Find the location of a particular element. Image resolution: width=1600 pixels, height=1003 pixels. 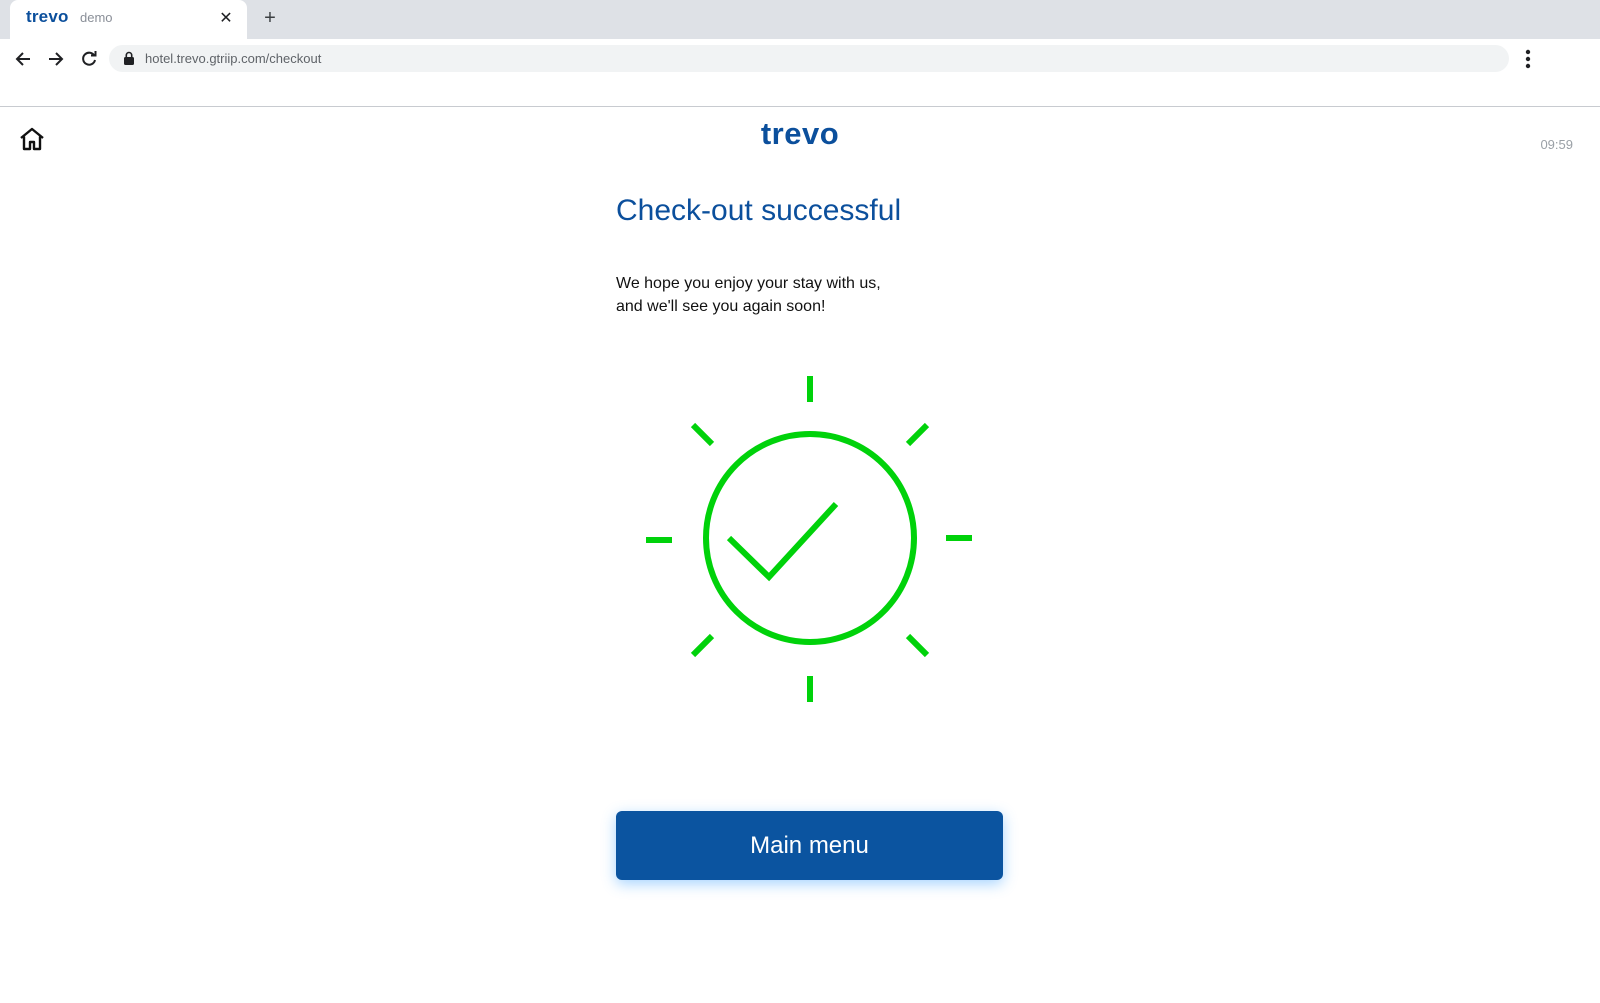

close-icon: ✕ is located at coordinates (226, 18).